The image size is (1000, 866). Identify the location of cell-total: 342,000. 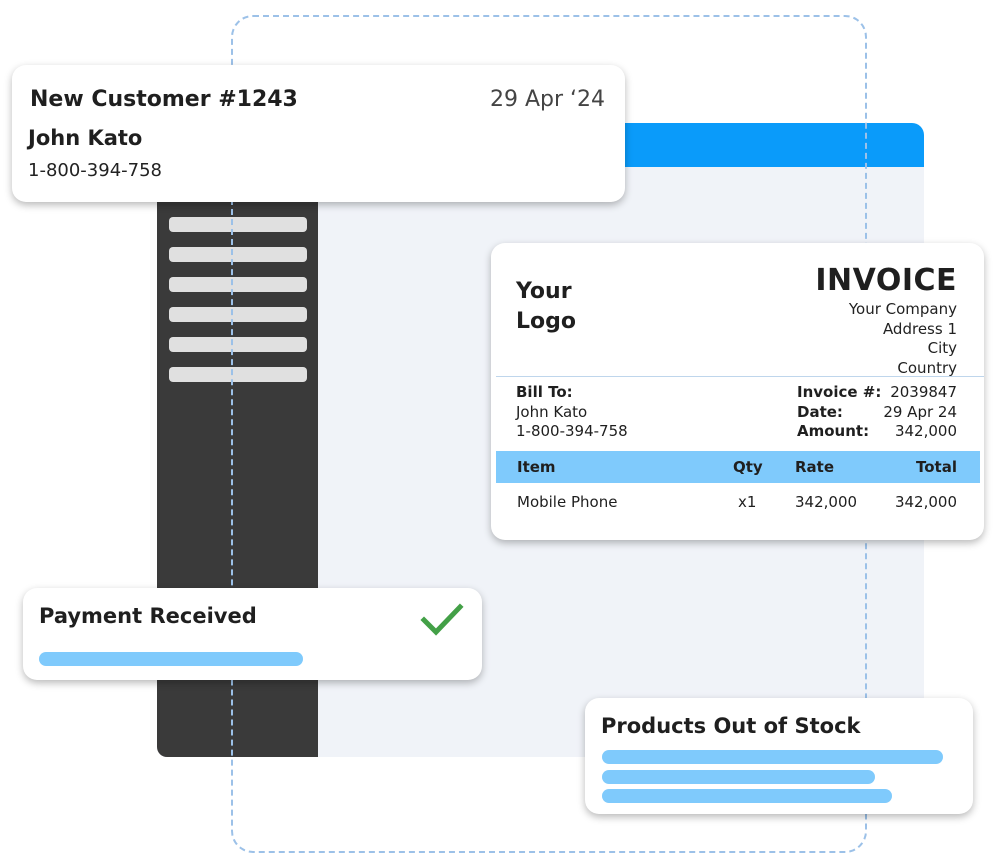
(925, 502).